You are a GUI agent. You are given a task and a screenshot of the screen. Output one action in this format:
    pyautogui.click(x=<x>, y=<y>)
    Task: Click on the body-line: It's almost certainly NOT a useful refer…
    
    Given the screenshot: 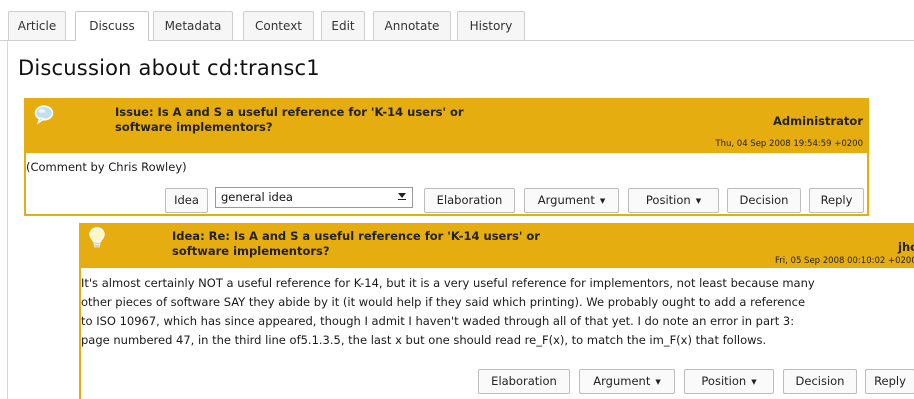 What is the action you would take?
    pyautogui.click(x=448, y=283)
    